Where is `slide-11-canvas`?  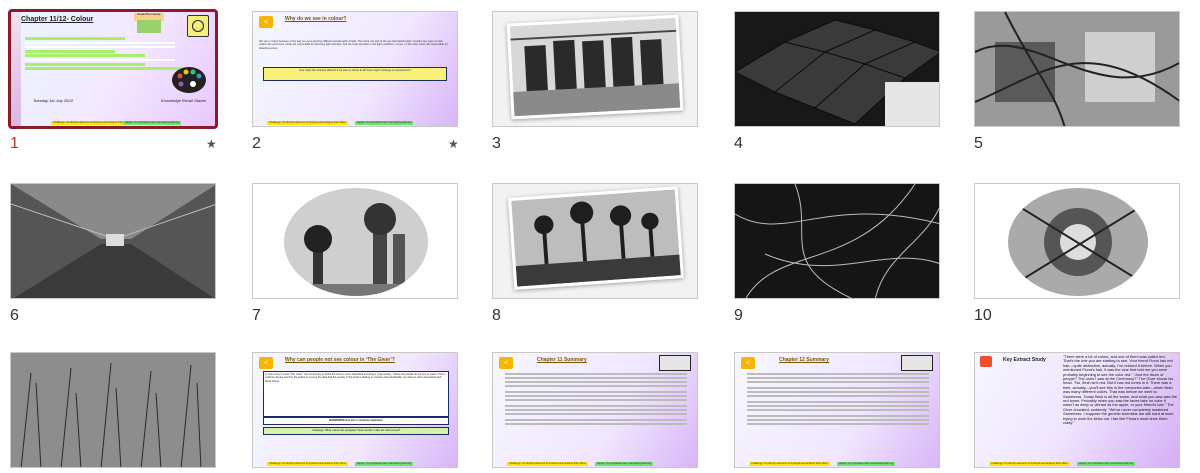 slide-11-canvas is located at coordinates (113, 410).